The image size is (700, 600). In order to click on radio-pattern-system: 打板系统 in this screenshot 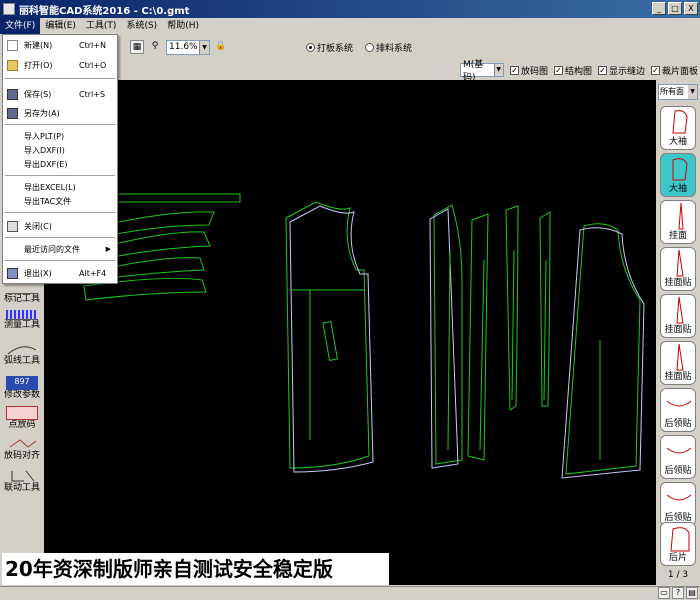, I will do `click(329, 47)`.